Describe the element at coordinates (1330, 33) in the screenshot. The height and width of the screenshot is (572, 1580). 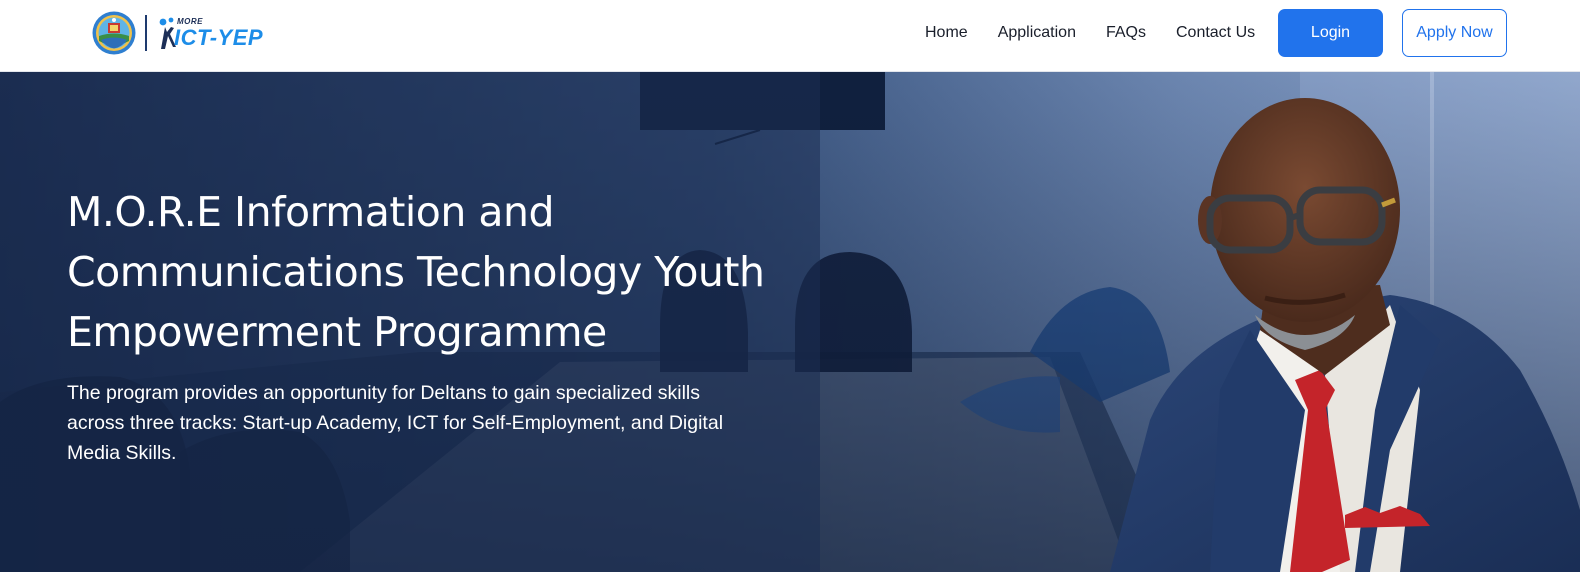
I see `login-button: Login` at that location.